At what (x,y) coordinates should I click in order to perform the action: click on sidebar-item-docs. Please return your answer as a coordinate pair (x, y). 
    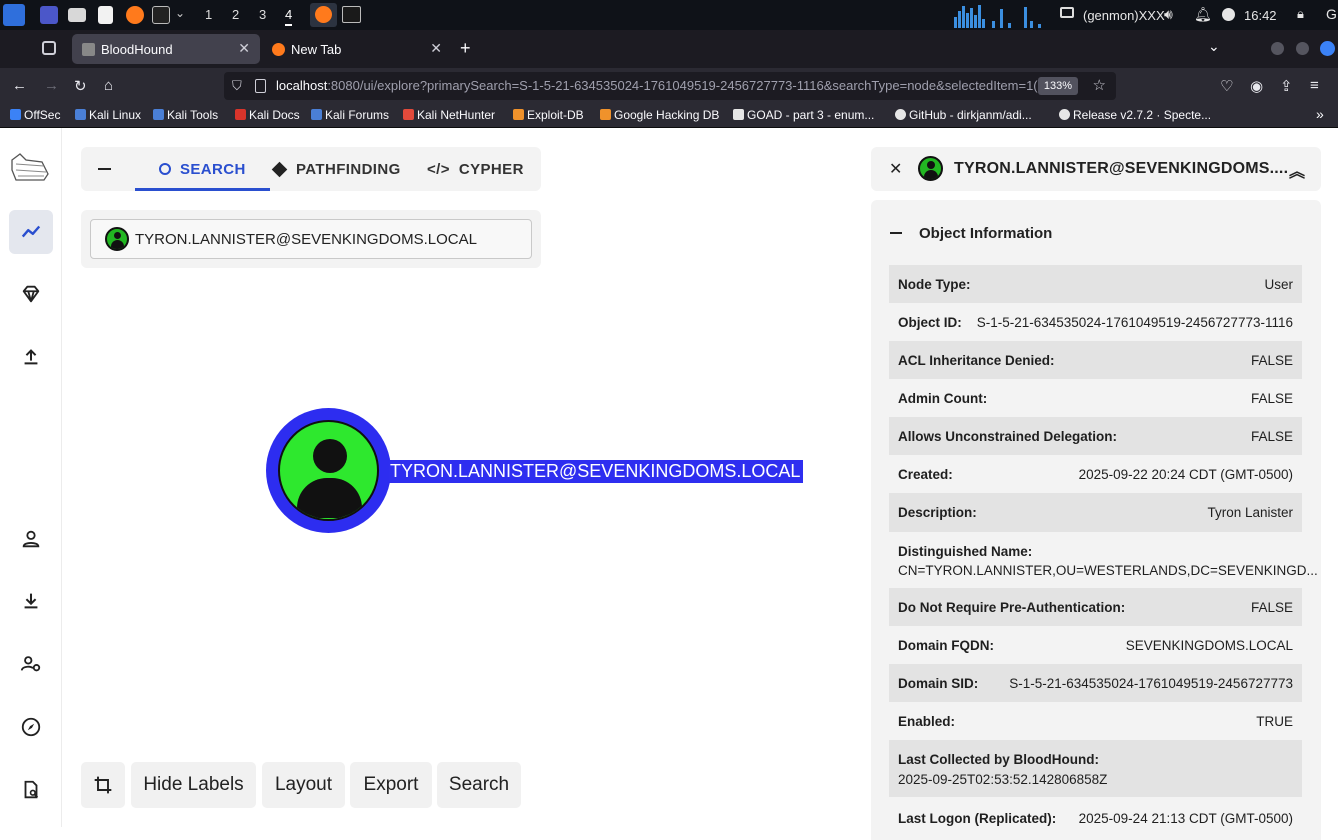
    Looking at the image, I should click on (31, 790).